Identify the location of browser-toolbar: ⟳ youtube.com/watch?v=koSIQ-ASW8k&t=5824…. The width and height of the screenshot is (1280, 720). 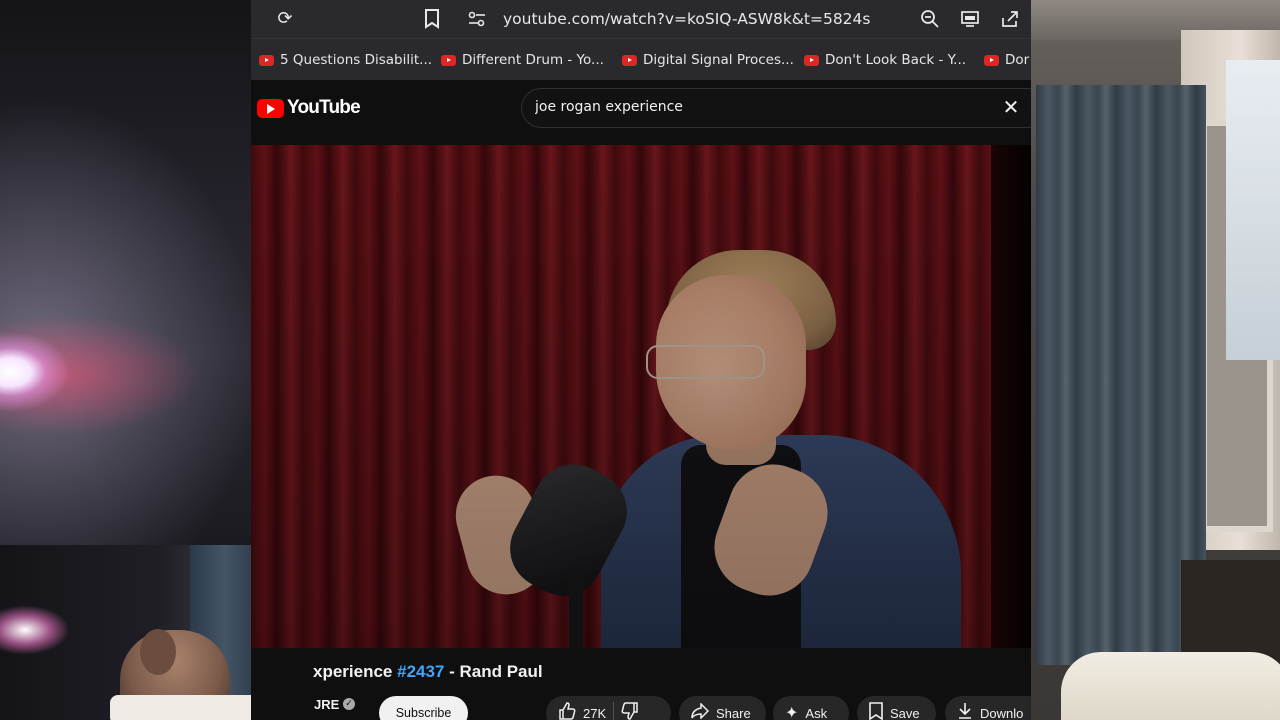
(641, 19).